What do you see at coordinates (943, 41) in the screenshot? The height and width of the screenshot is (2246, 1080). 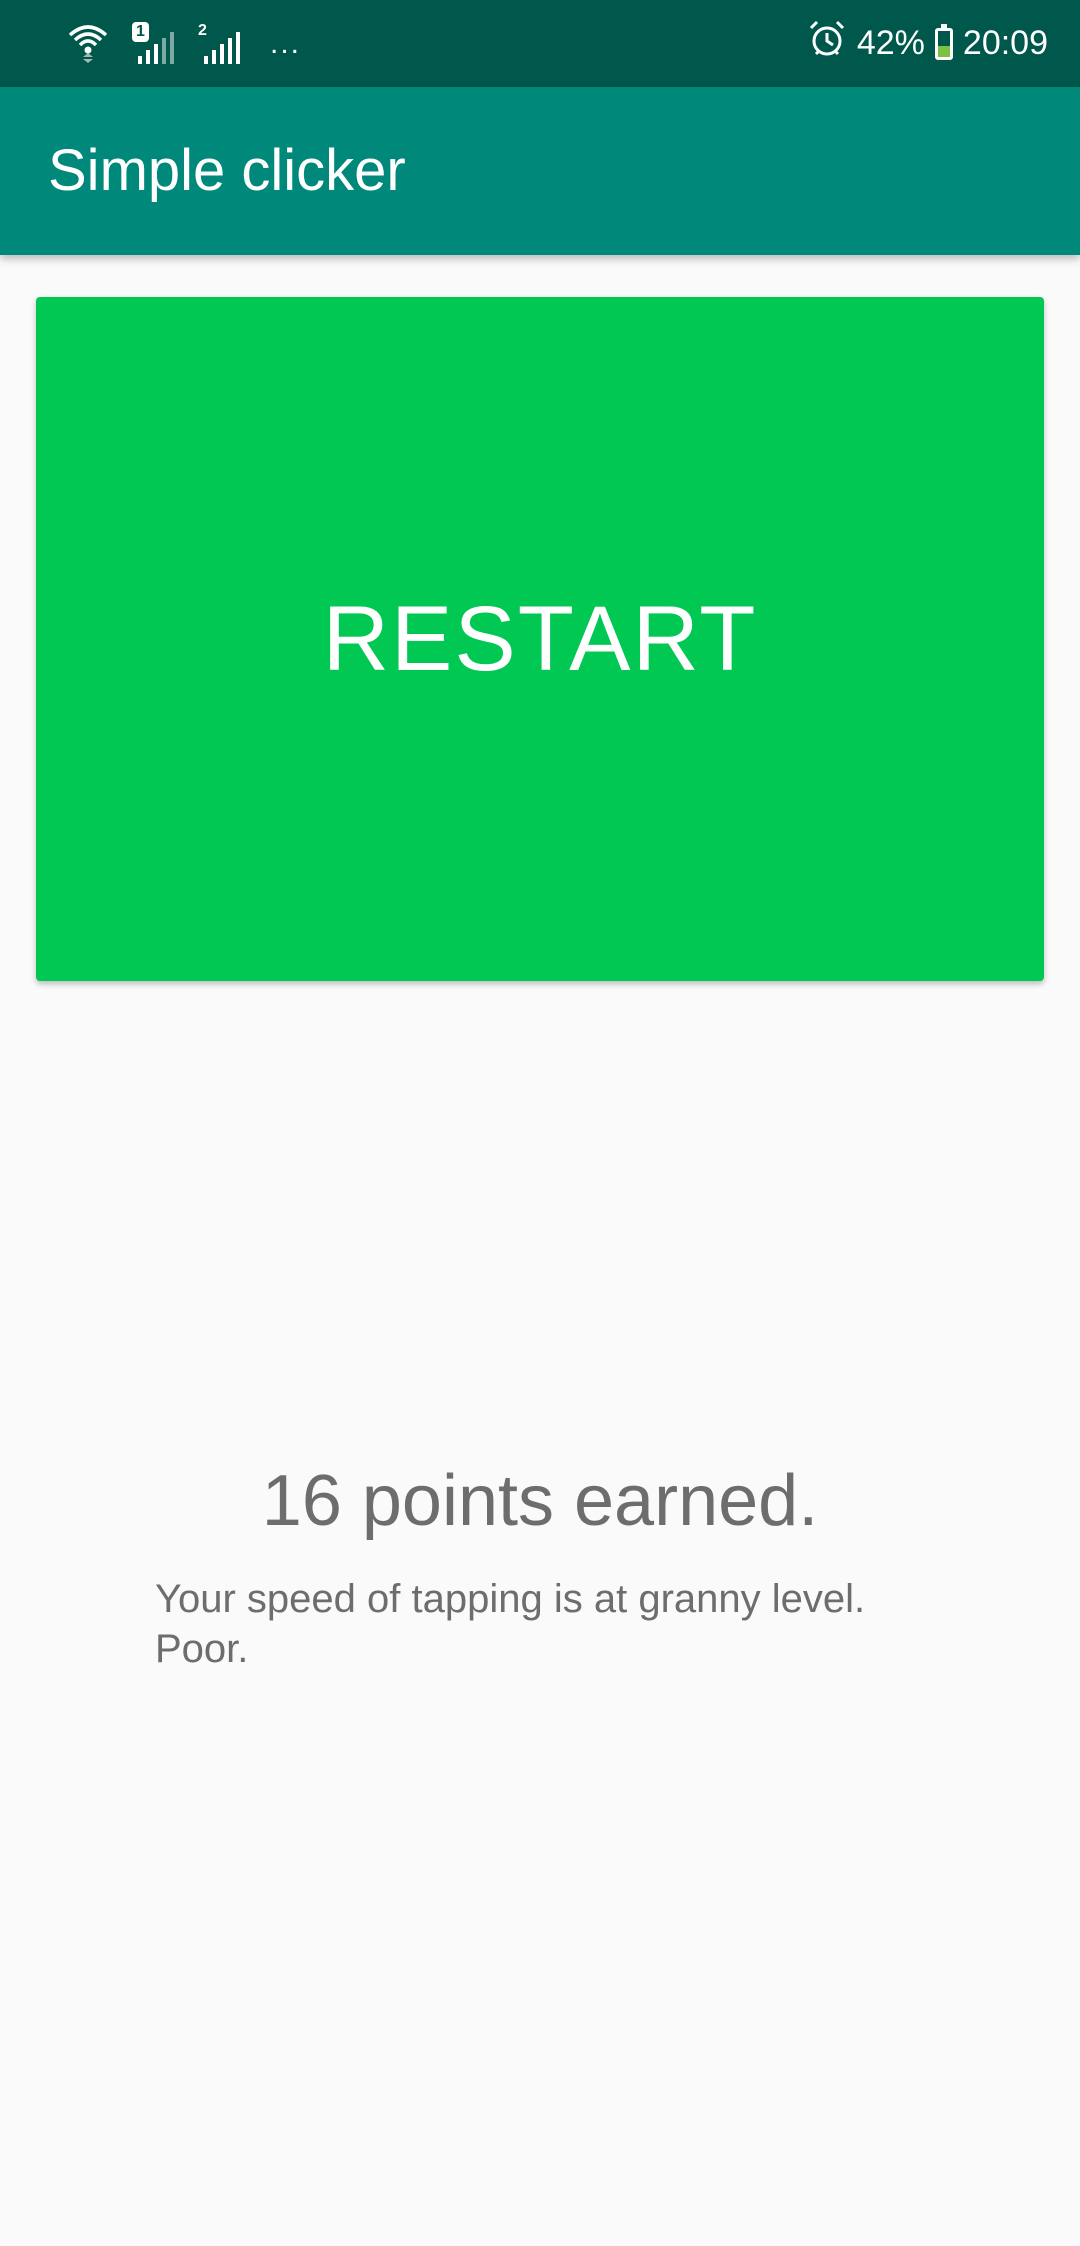 I see `battery-charging-icon` at bounding box center [943, 41].